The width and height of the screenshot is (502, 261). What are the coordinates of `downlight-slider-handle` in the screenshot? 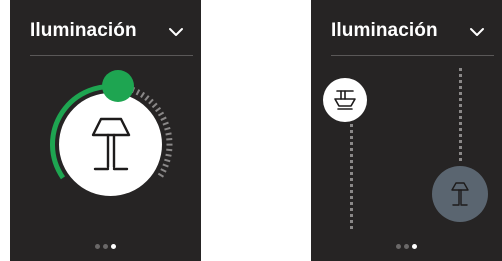 It's located at (460, 194).